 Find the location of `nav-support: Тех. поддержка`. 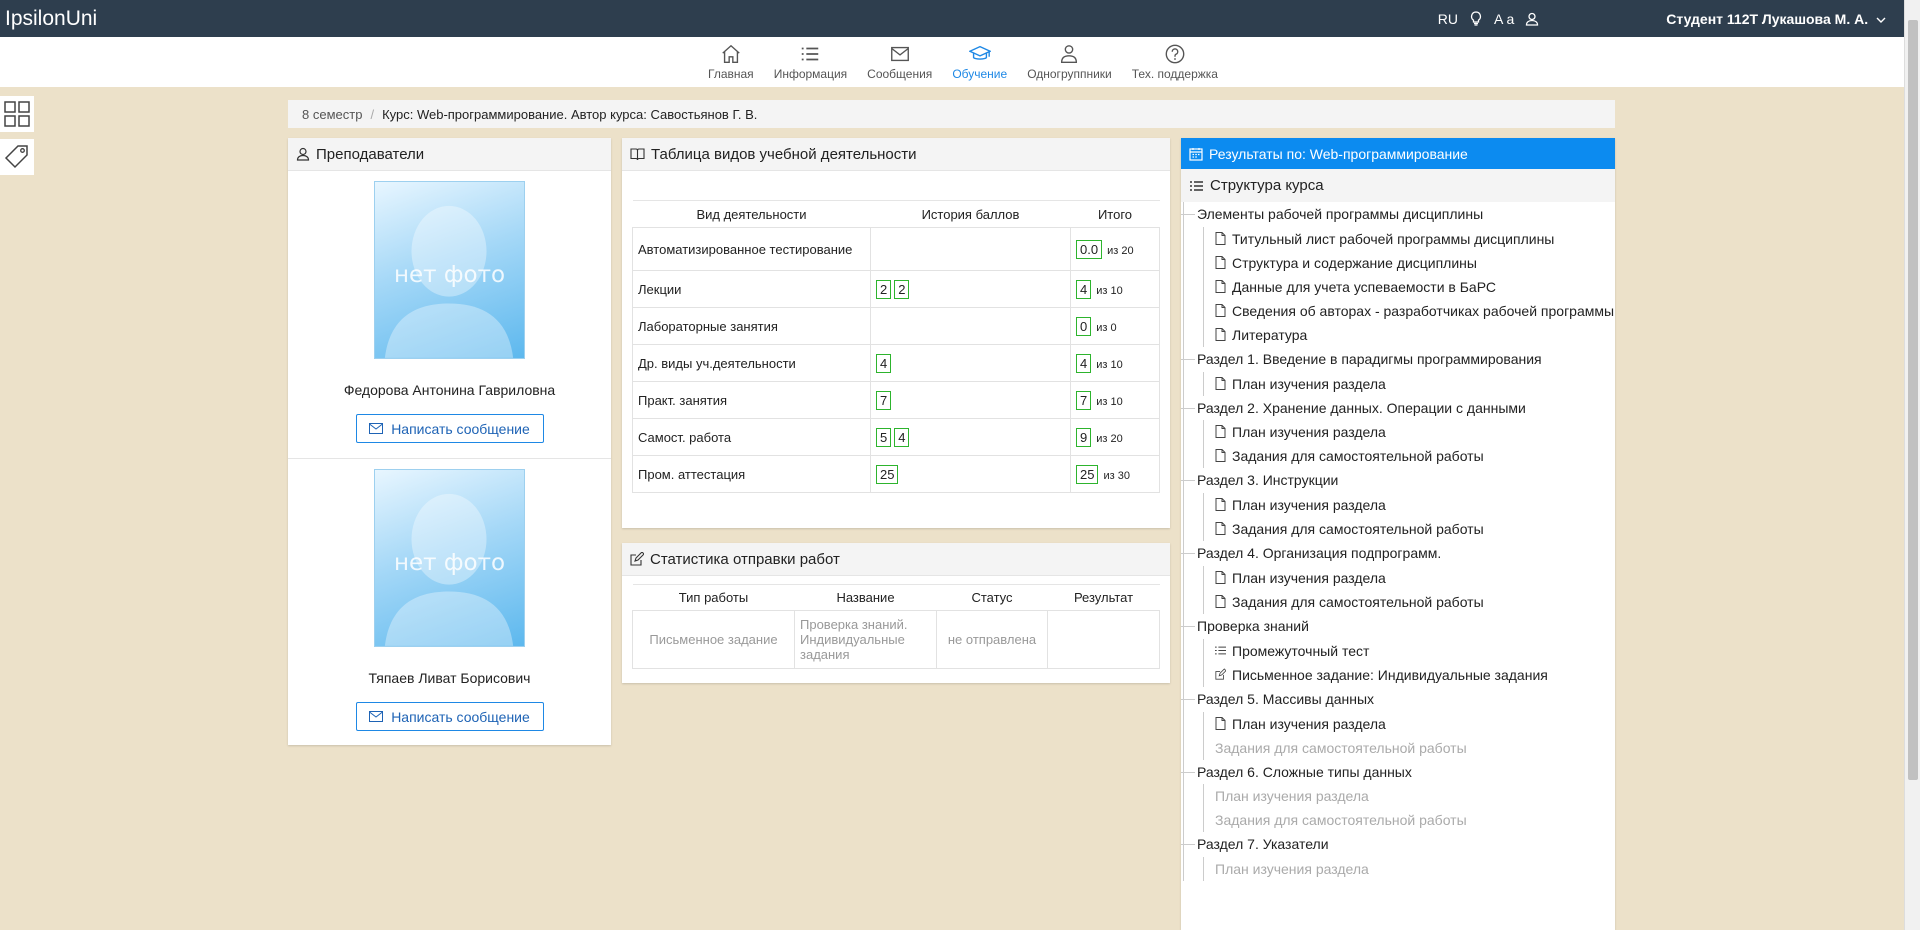

nav-support: Тех. поддержка is located at coordinates (1175, 62).